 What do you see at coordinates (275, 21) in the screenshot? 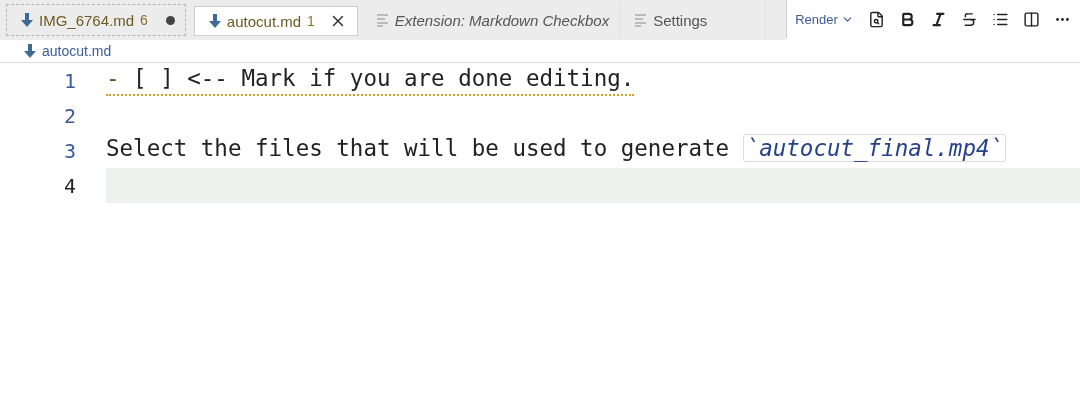
I see `editor-tab: autocut.md 1` at bounding box center [275, 21].